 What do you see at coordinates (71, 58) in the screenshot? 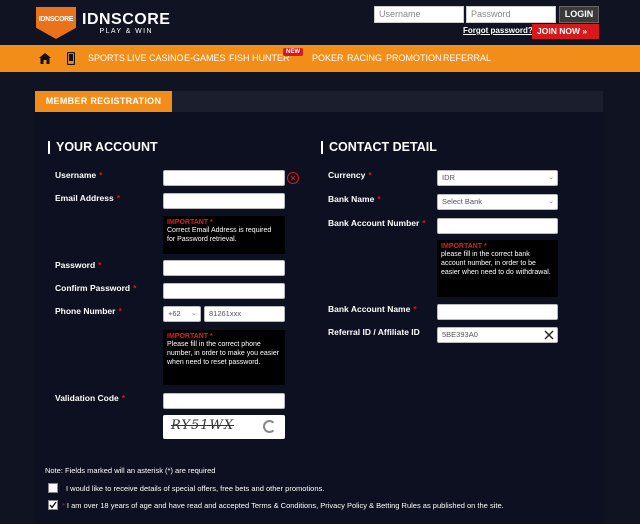
I see `mobile-icon` at bounding box center [71, 58].